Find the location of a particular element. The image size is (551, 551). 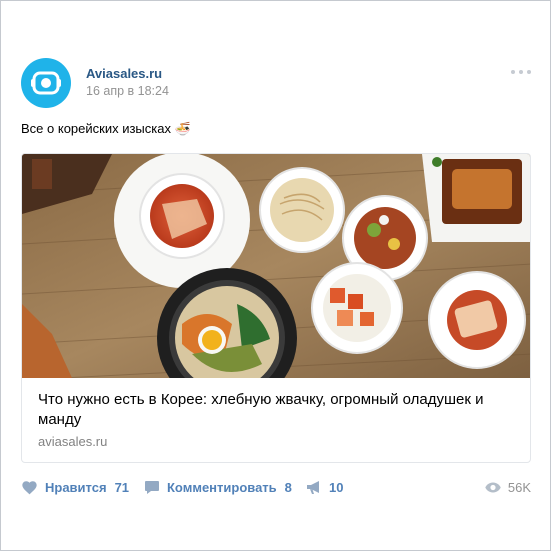

post-header: Aviasales.ru 16 апр в 18:24 is located at coordinates (276, 83).